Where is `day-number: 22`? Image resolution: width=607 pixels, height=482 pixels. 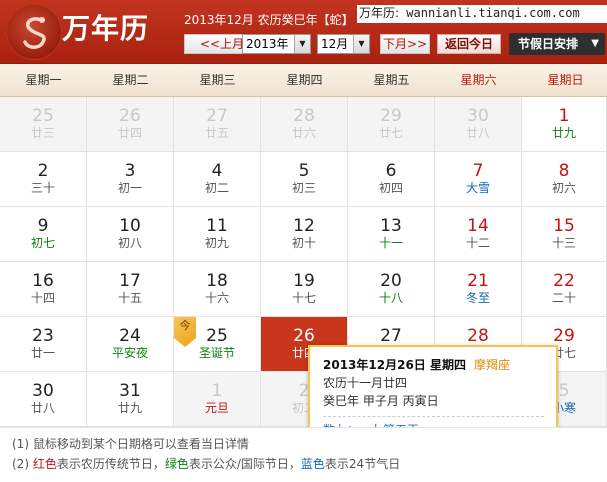 day-number: 22 is located at coordinates (564, 281).